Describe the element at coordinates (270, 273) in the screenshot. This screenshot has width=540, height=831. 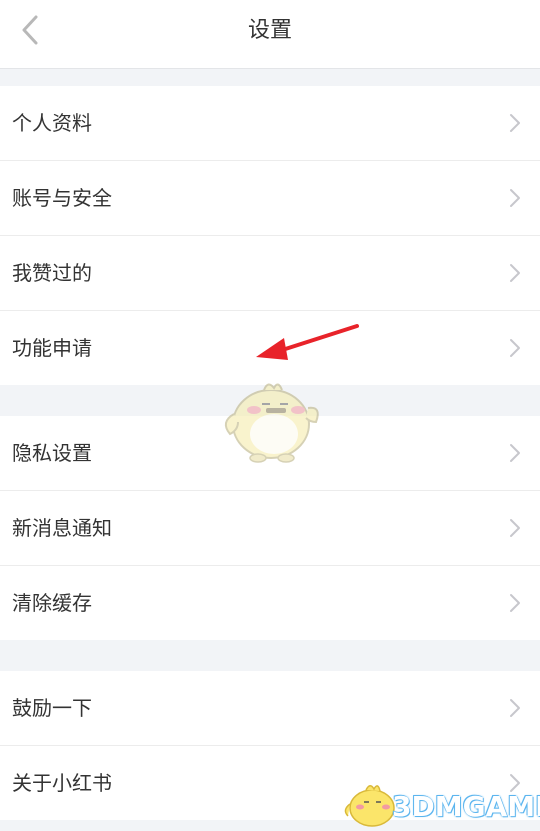
I see `settings-item-liked: 我赞过的` at that location.